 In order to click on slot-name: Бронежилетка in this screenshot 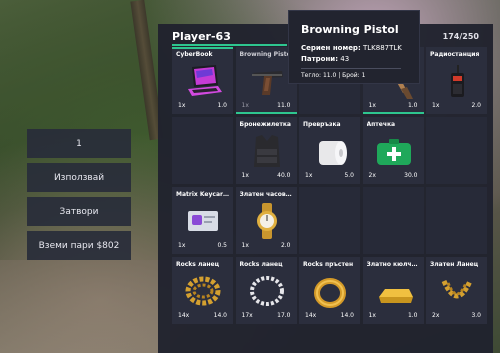, I will do `click(265, 124)`.